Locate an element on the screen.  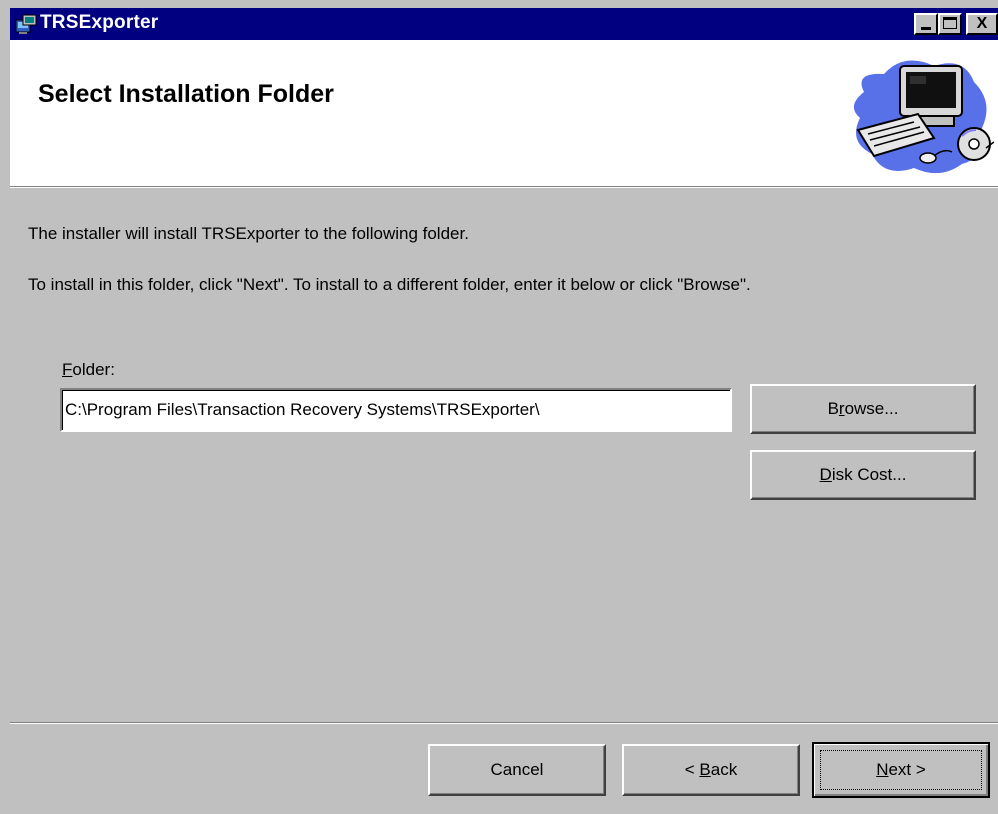
folder-label-rest: older: is located at coordinates (93, 369).